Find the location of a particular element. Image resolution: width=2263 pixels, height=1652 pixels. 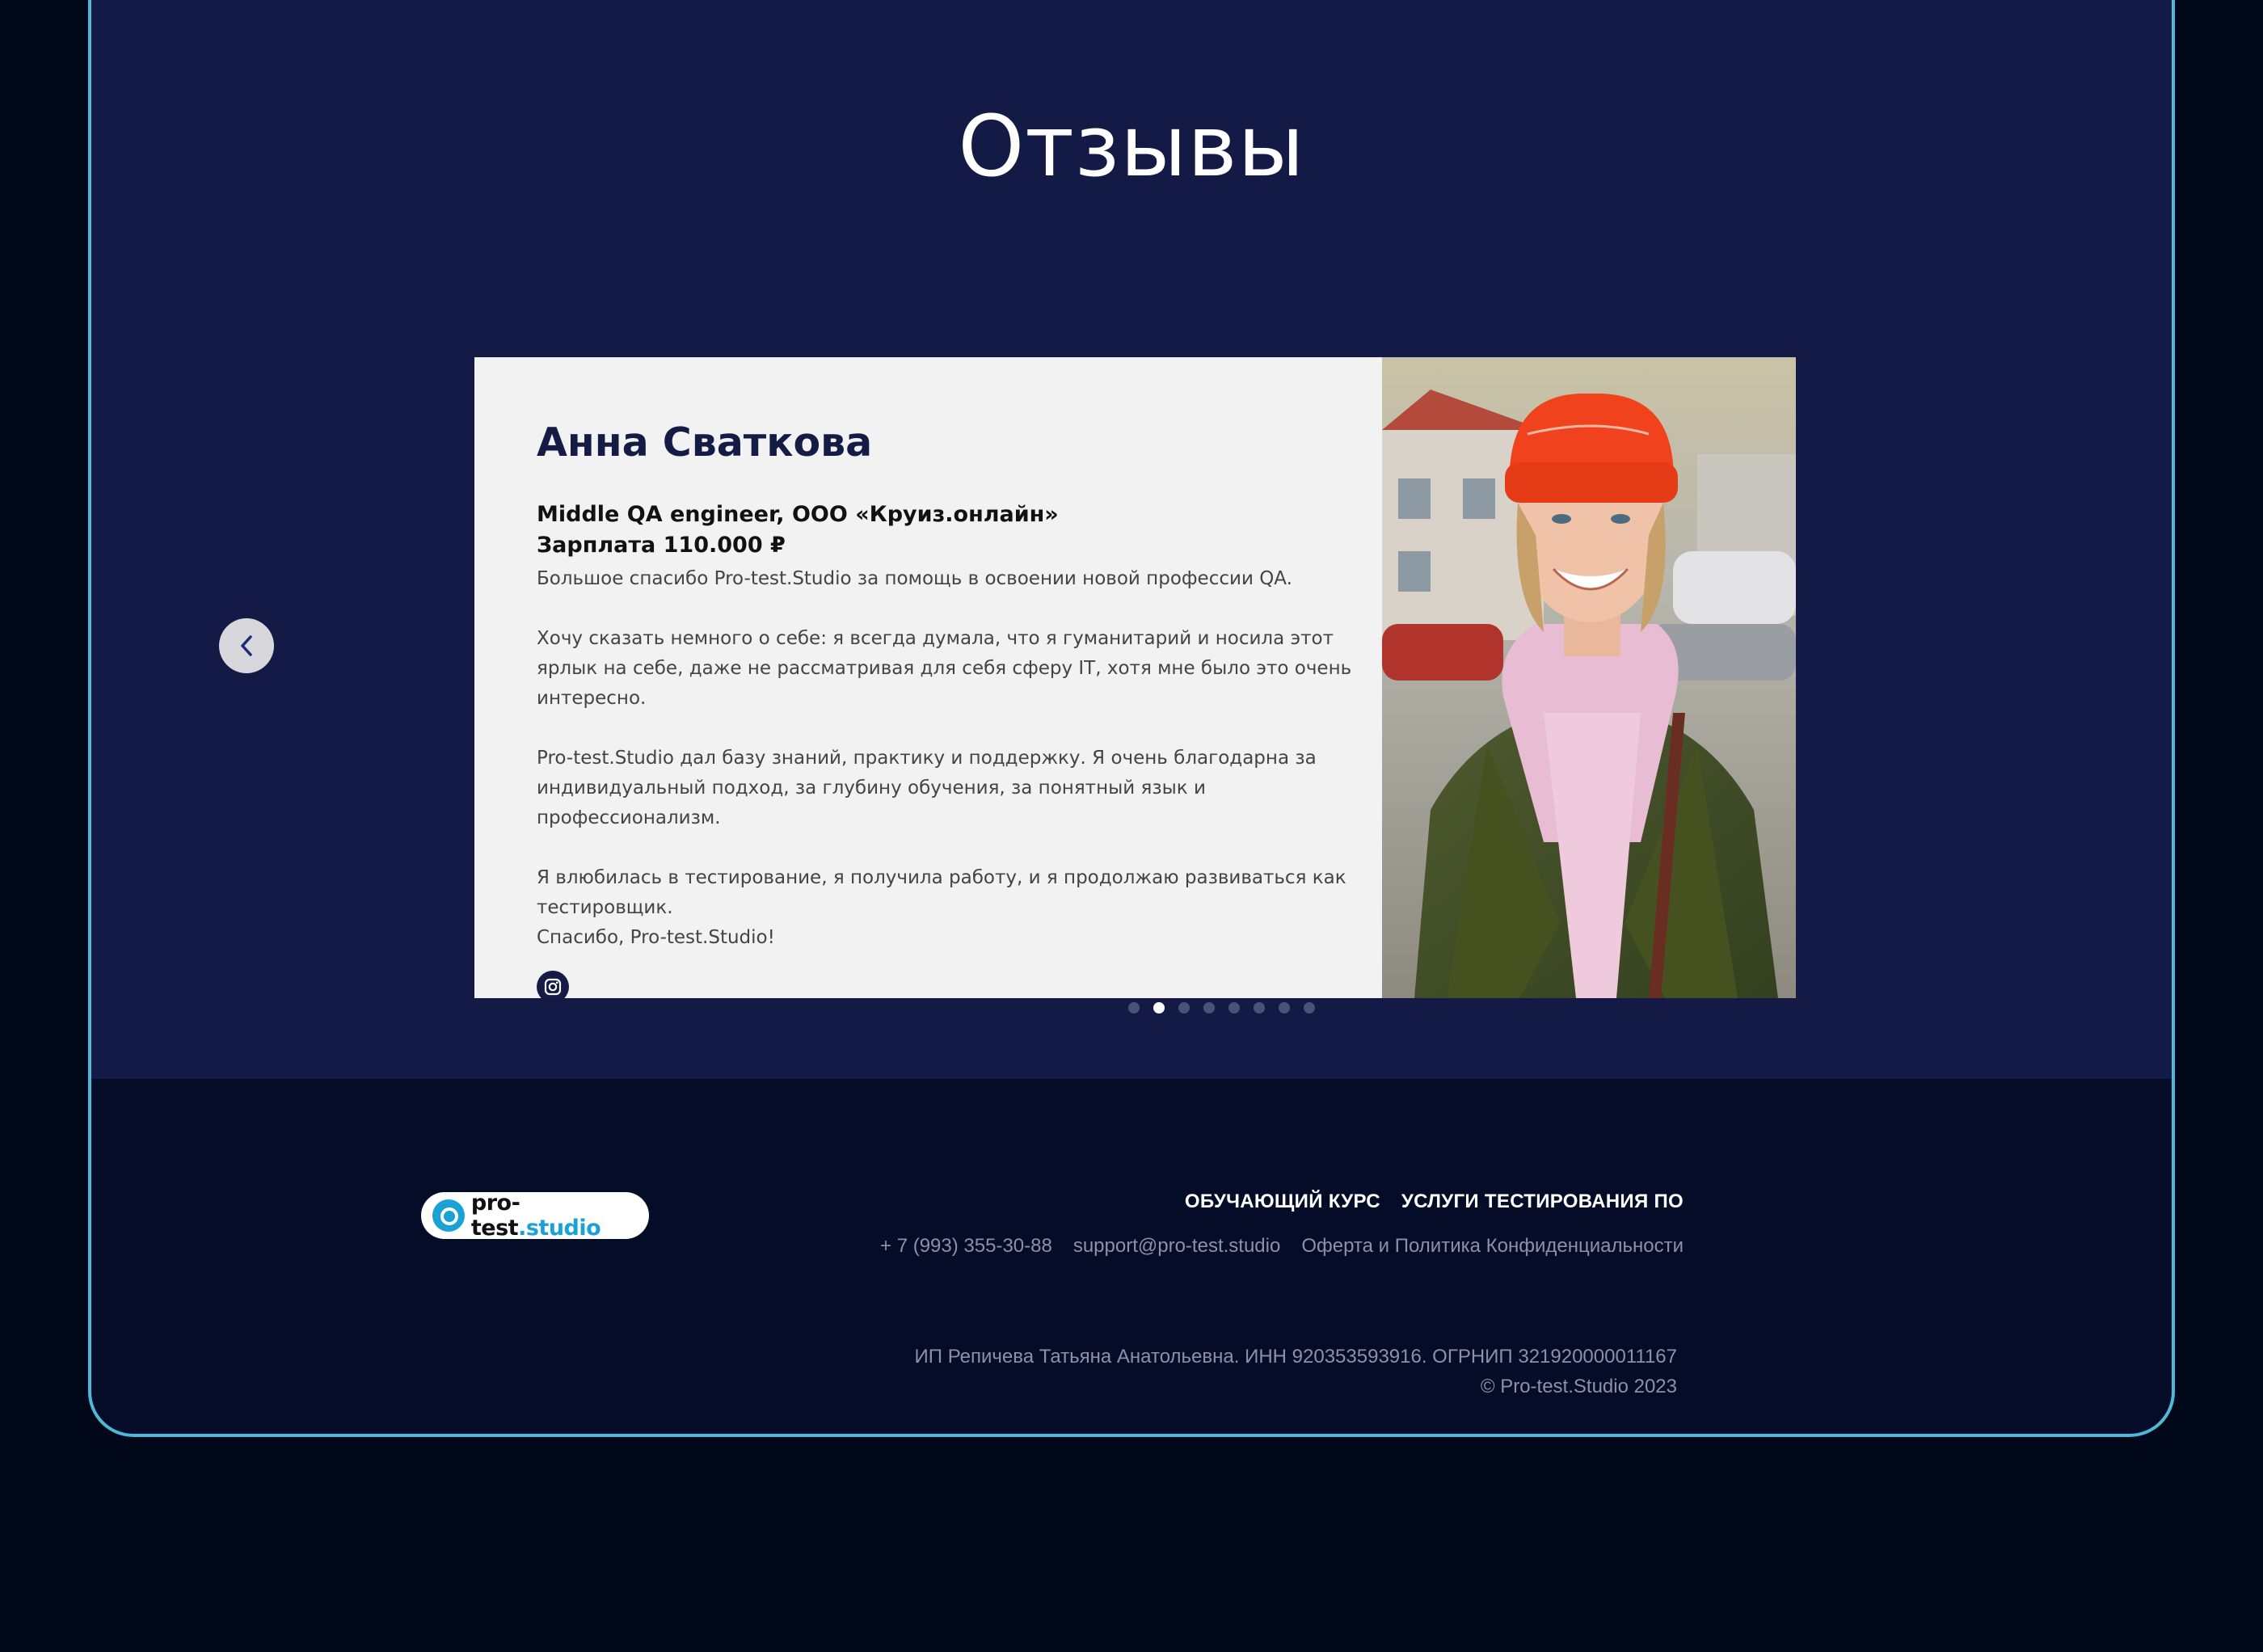

instagram-link is located at coordinates (553, 985).